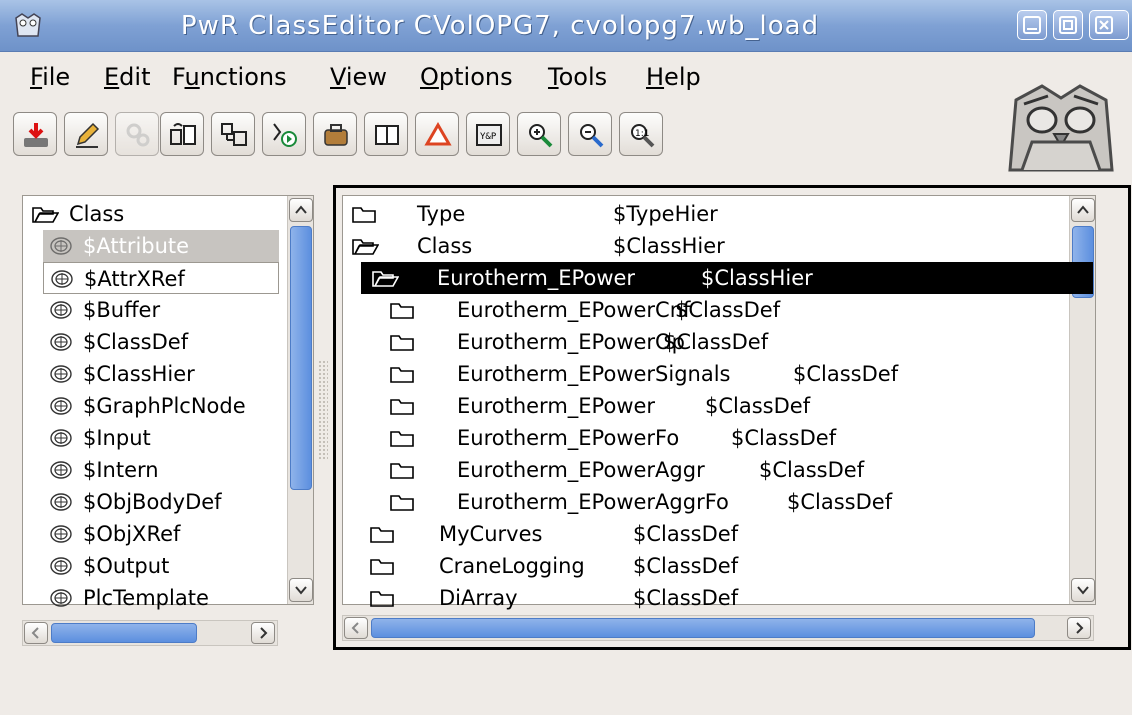 The image size is (1132, 715). Describe the element at coordinates (137, 134) in the screenshot. I see `build-gears-button` at that location.